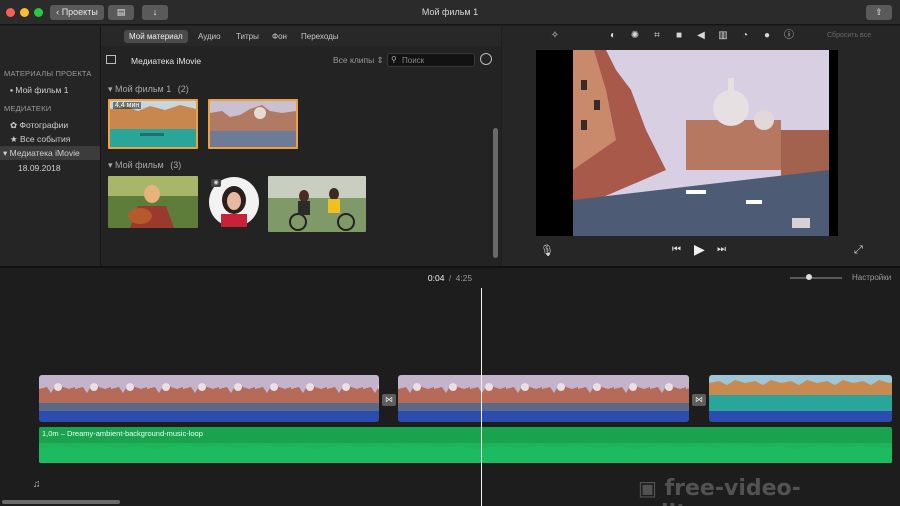 This screenshot has width=900, height=506. I want to click on volume-icon: ◀, so click(701, 36).